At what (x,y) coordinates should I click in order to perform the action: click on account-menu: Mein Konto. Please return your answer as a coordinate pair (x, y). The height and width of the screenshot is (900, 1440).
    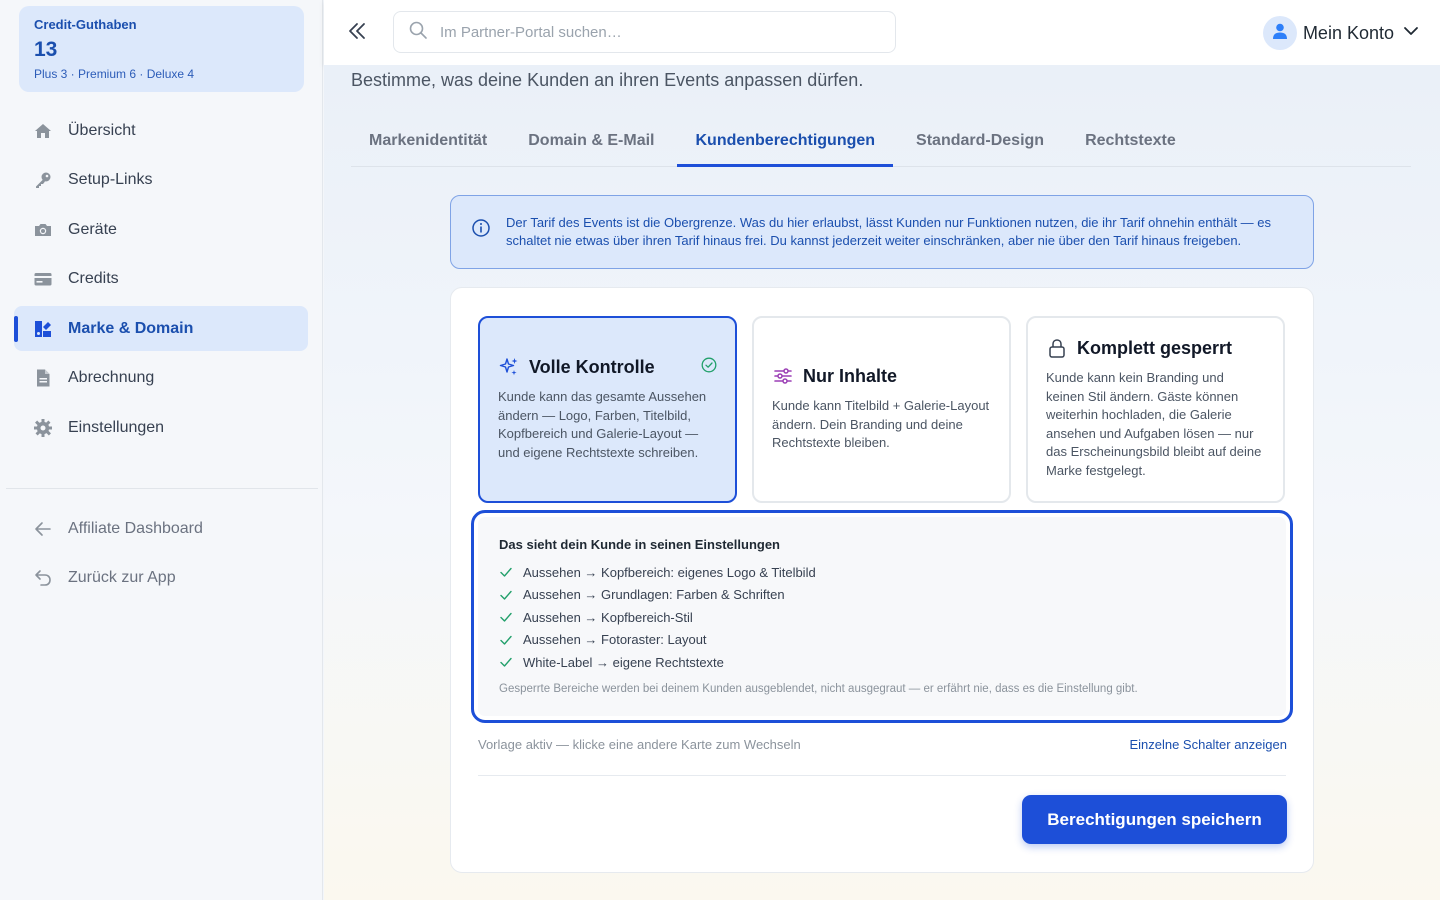
    Looking at the image, I should click on (1341, 33).